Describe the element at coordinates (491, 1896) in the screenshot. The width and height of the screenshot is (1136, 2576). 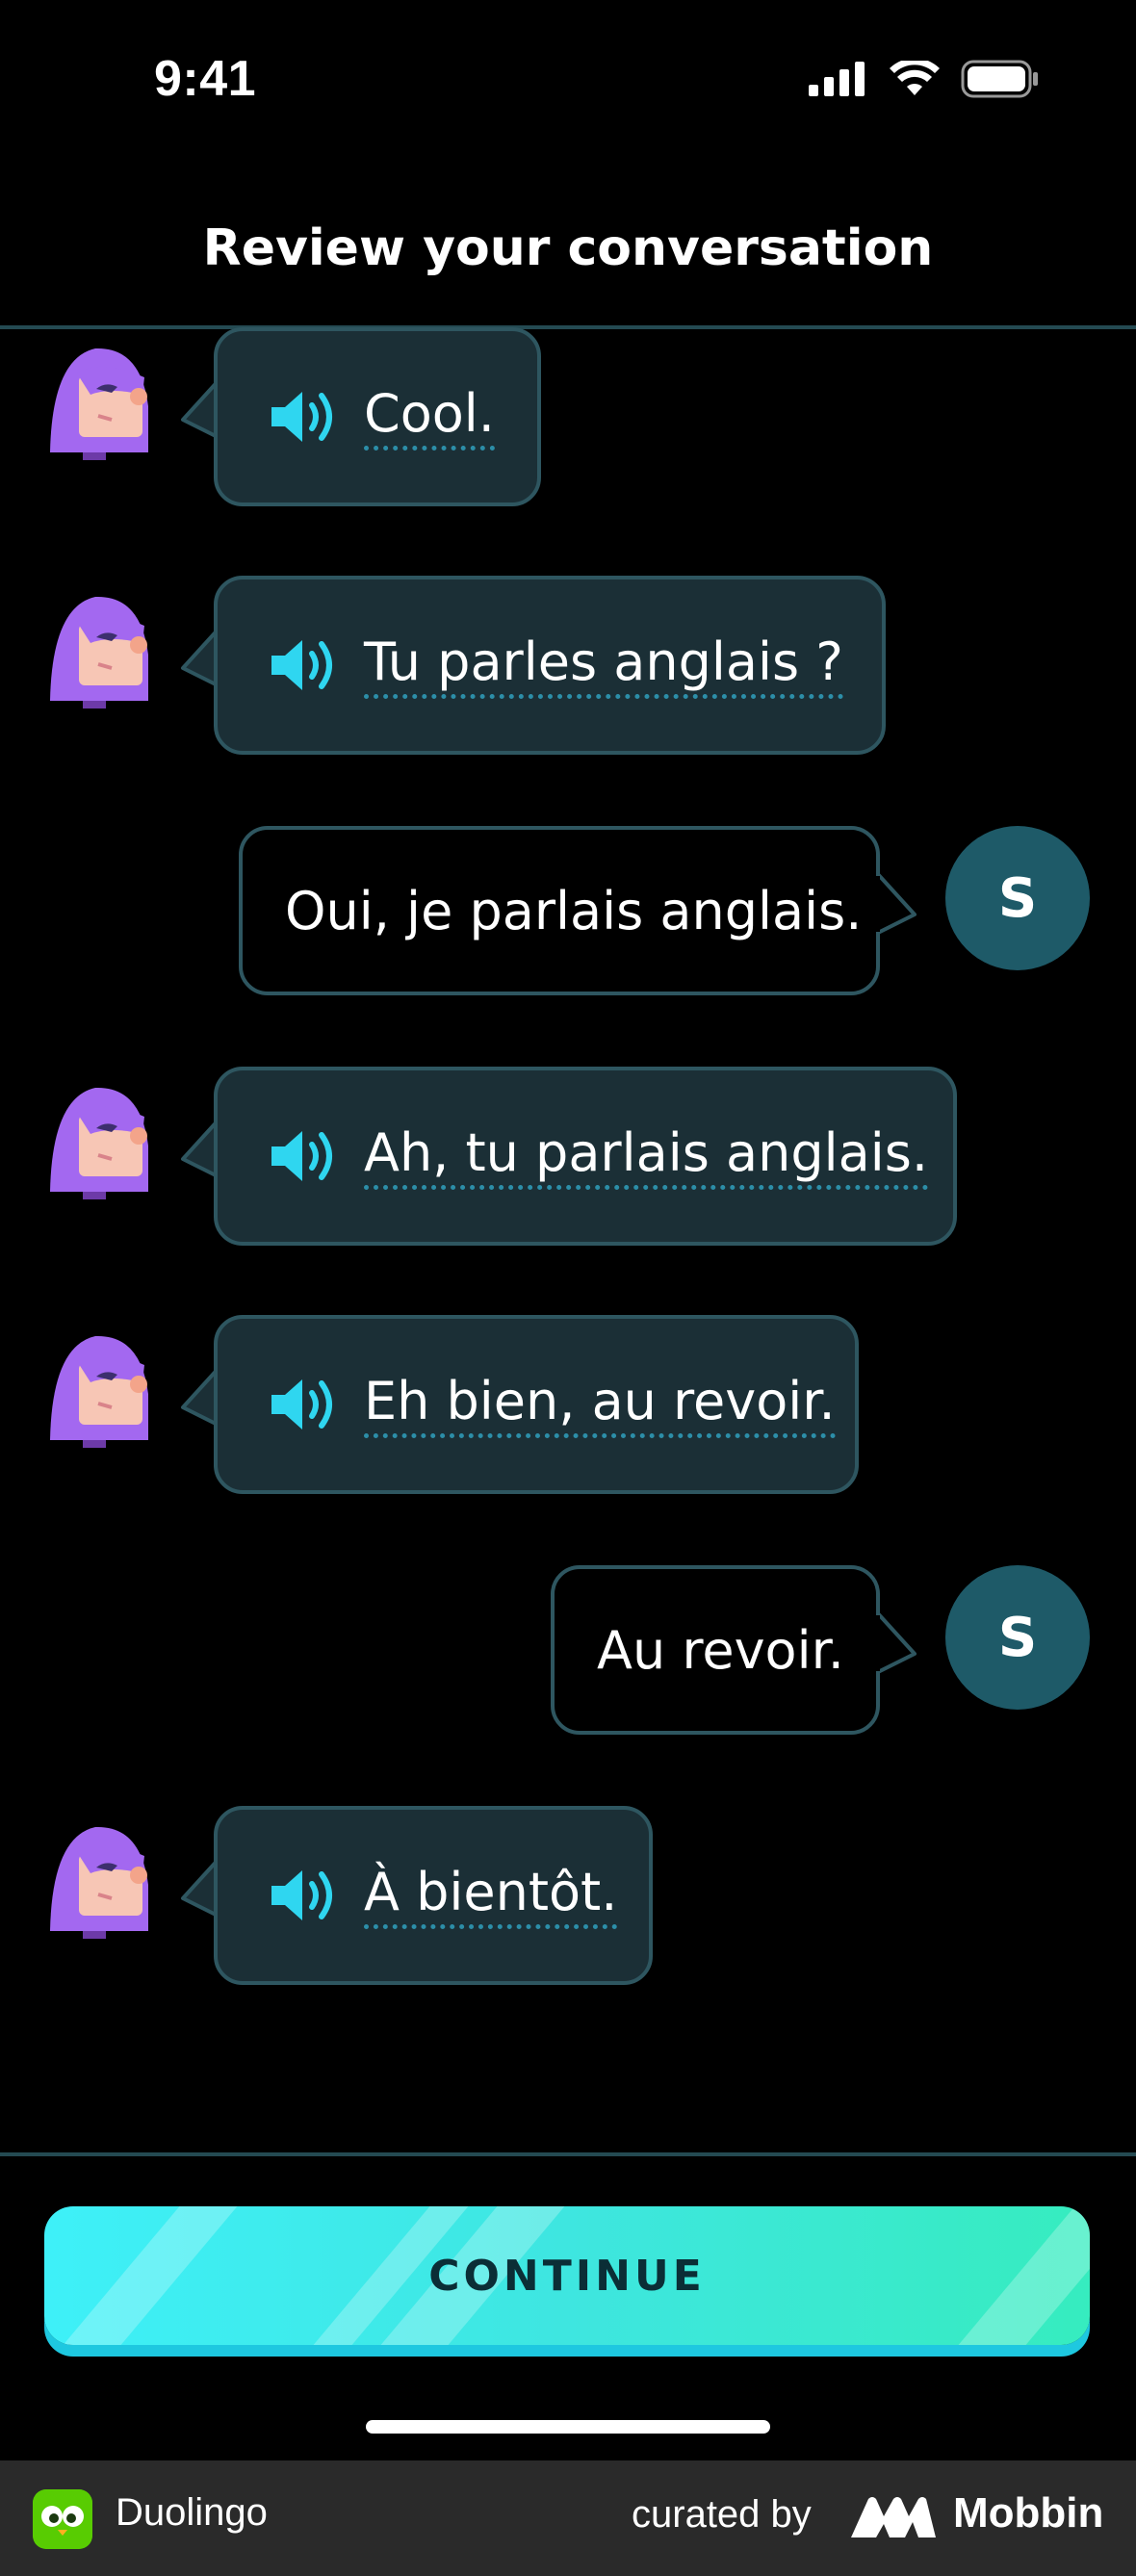
I see `message-text: À bientôt.` at that location.